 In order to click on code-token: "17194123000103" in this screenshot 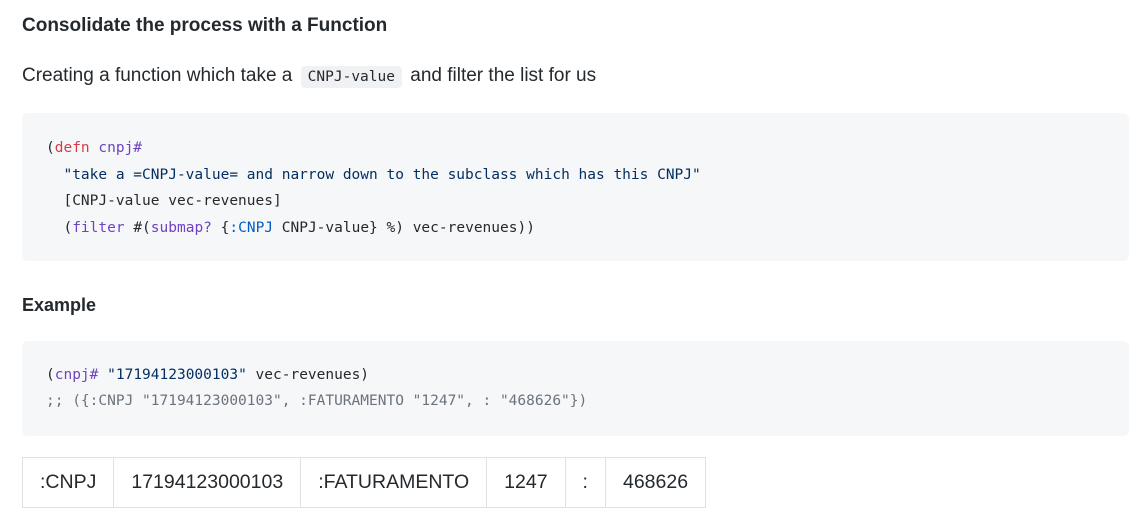, I will do `click(177, 375)`.